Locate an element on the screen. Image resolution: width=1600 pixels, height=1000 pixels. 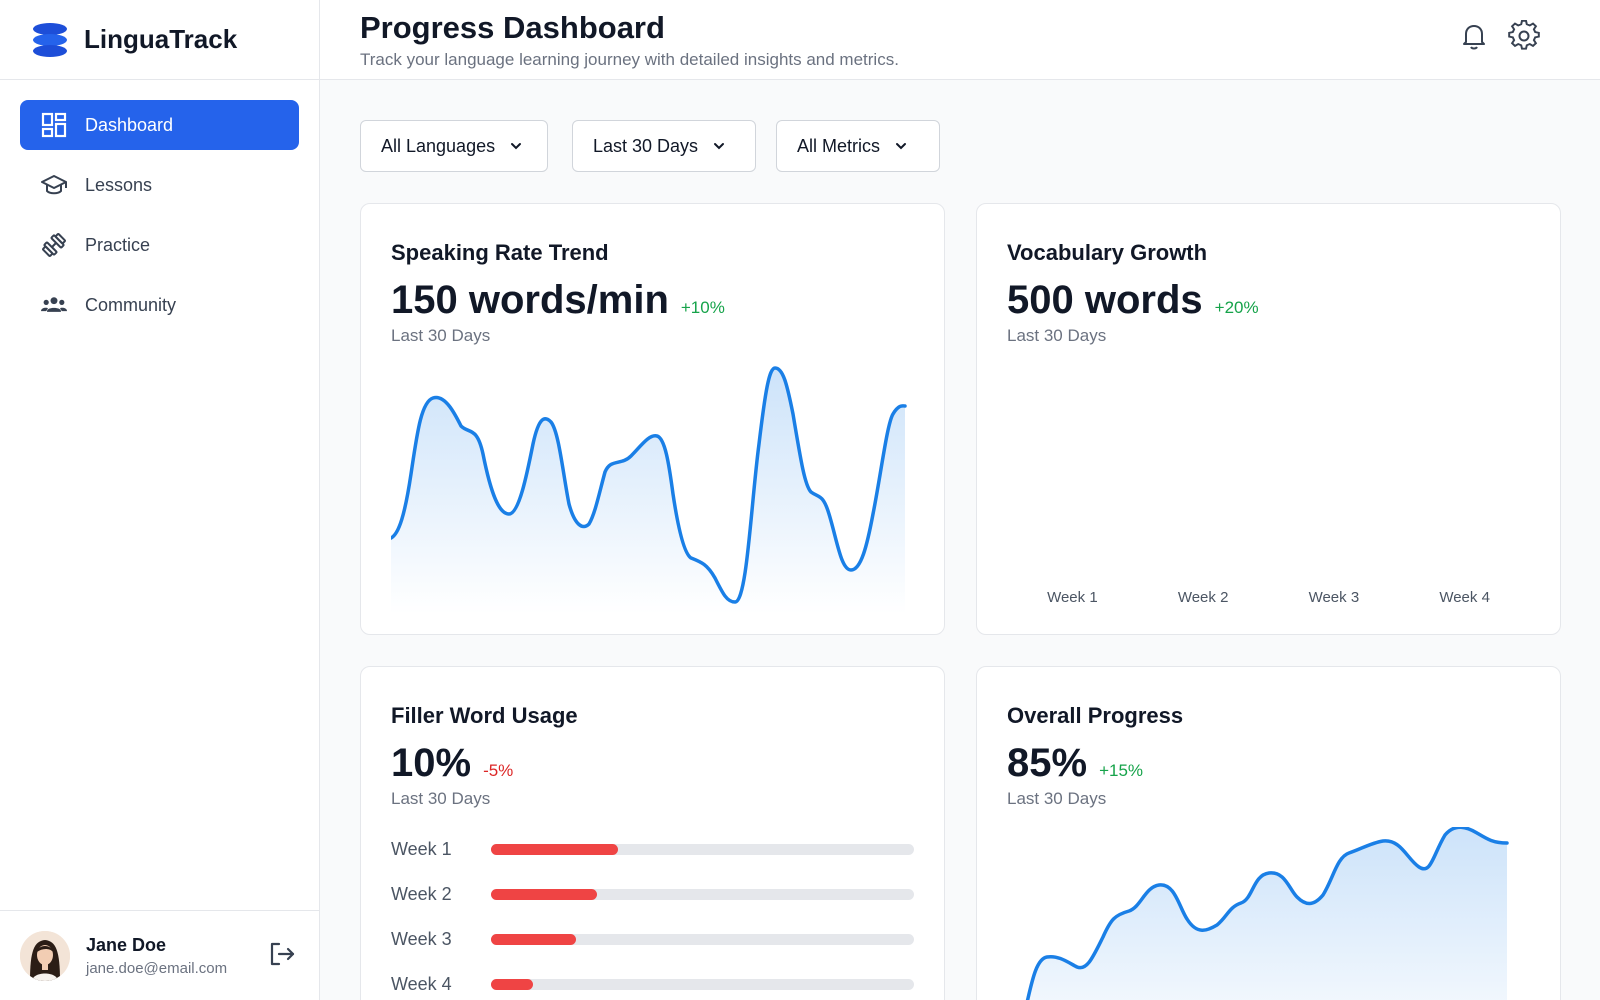
avatar is located at coordinates (45, 955).